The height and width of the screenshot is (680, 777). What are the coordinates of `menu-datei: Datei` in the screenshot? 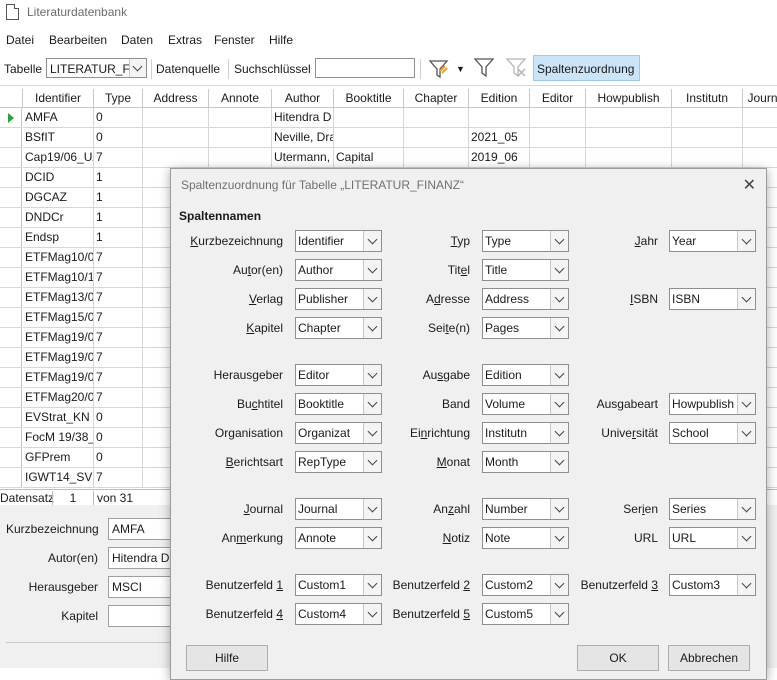 It's located at (20, 40).